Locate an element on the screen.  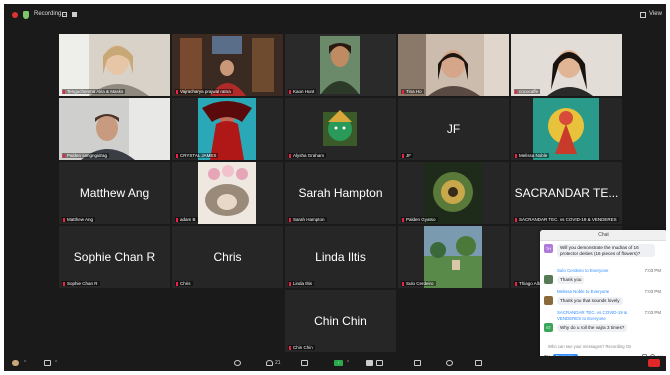
participant-display-name: JF is located at coordinates (453, 129).